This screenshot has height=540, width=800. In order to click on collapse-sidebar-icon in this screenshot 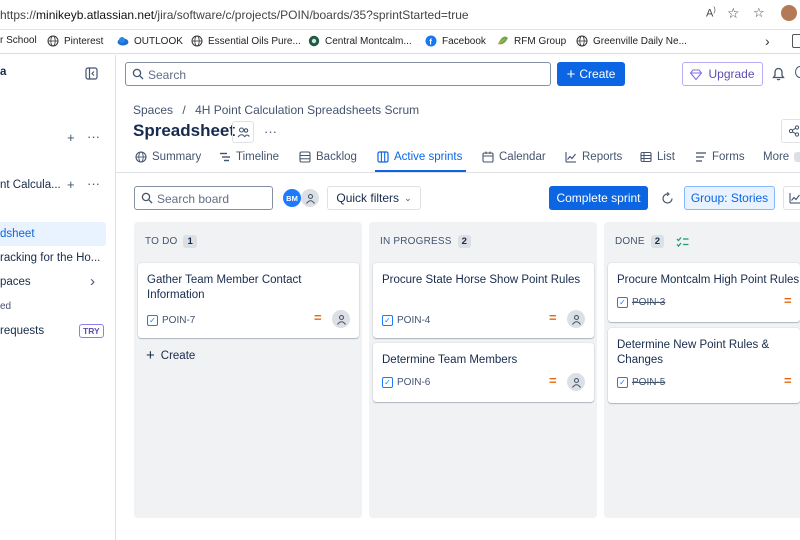, I will do `click(91, 73)`.